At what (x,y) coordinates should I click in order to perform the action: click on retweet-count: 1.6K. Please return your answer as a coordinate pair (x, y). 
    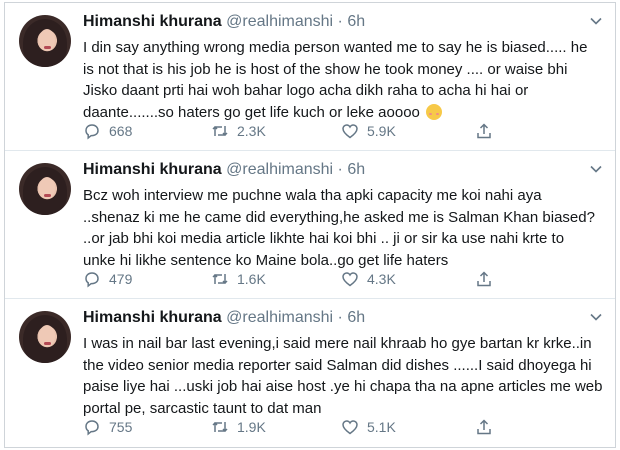
    Looking at the image, I should click on (251, 279).